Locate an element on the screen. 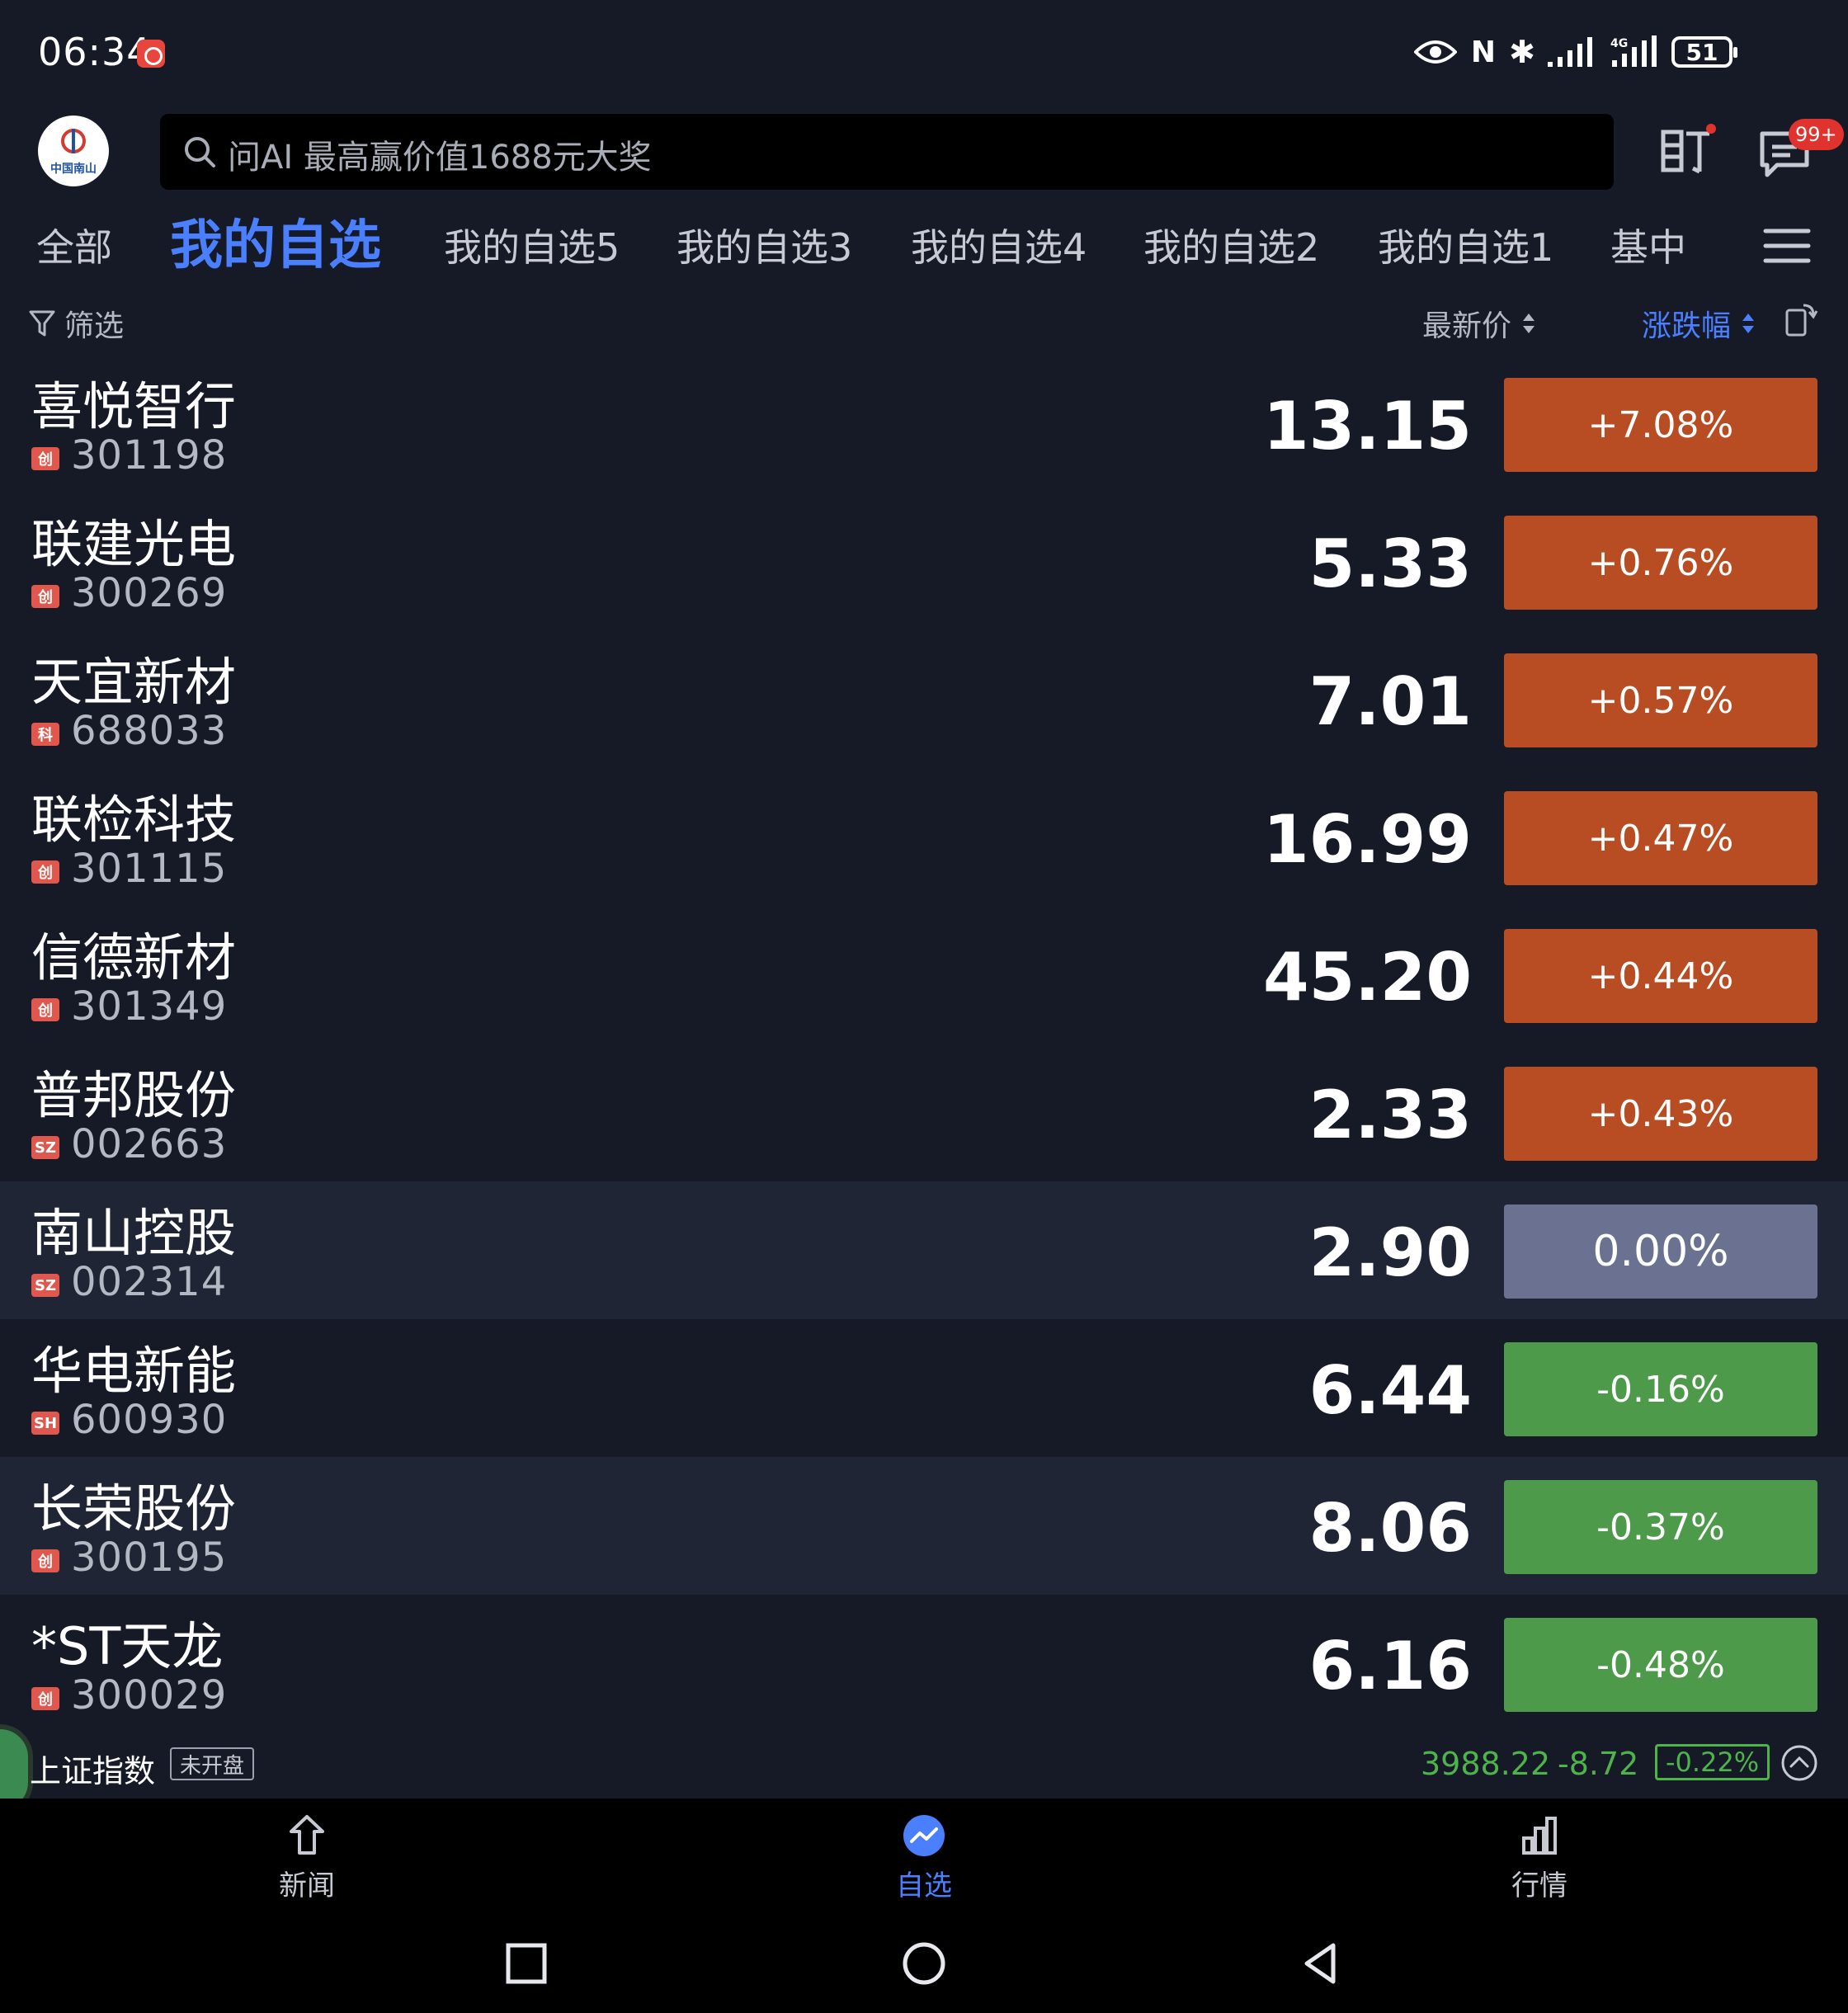 The width and height of the screenshot is (1848, 2013). tab-my-watchlist: 我的自选 is located at coordinates (275, 241).